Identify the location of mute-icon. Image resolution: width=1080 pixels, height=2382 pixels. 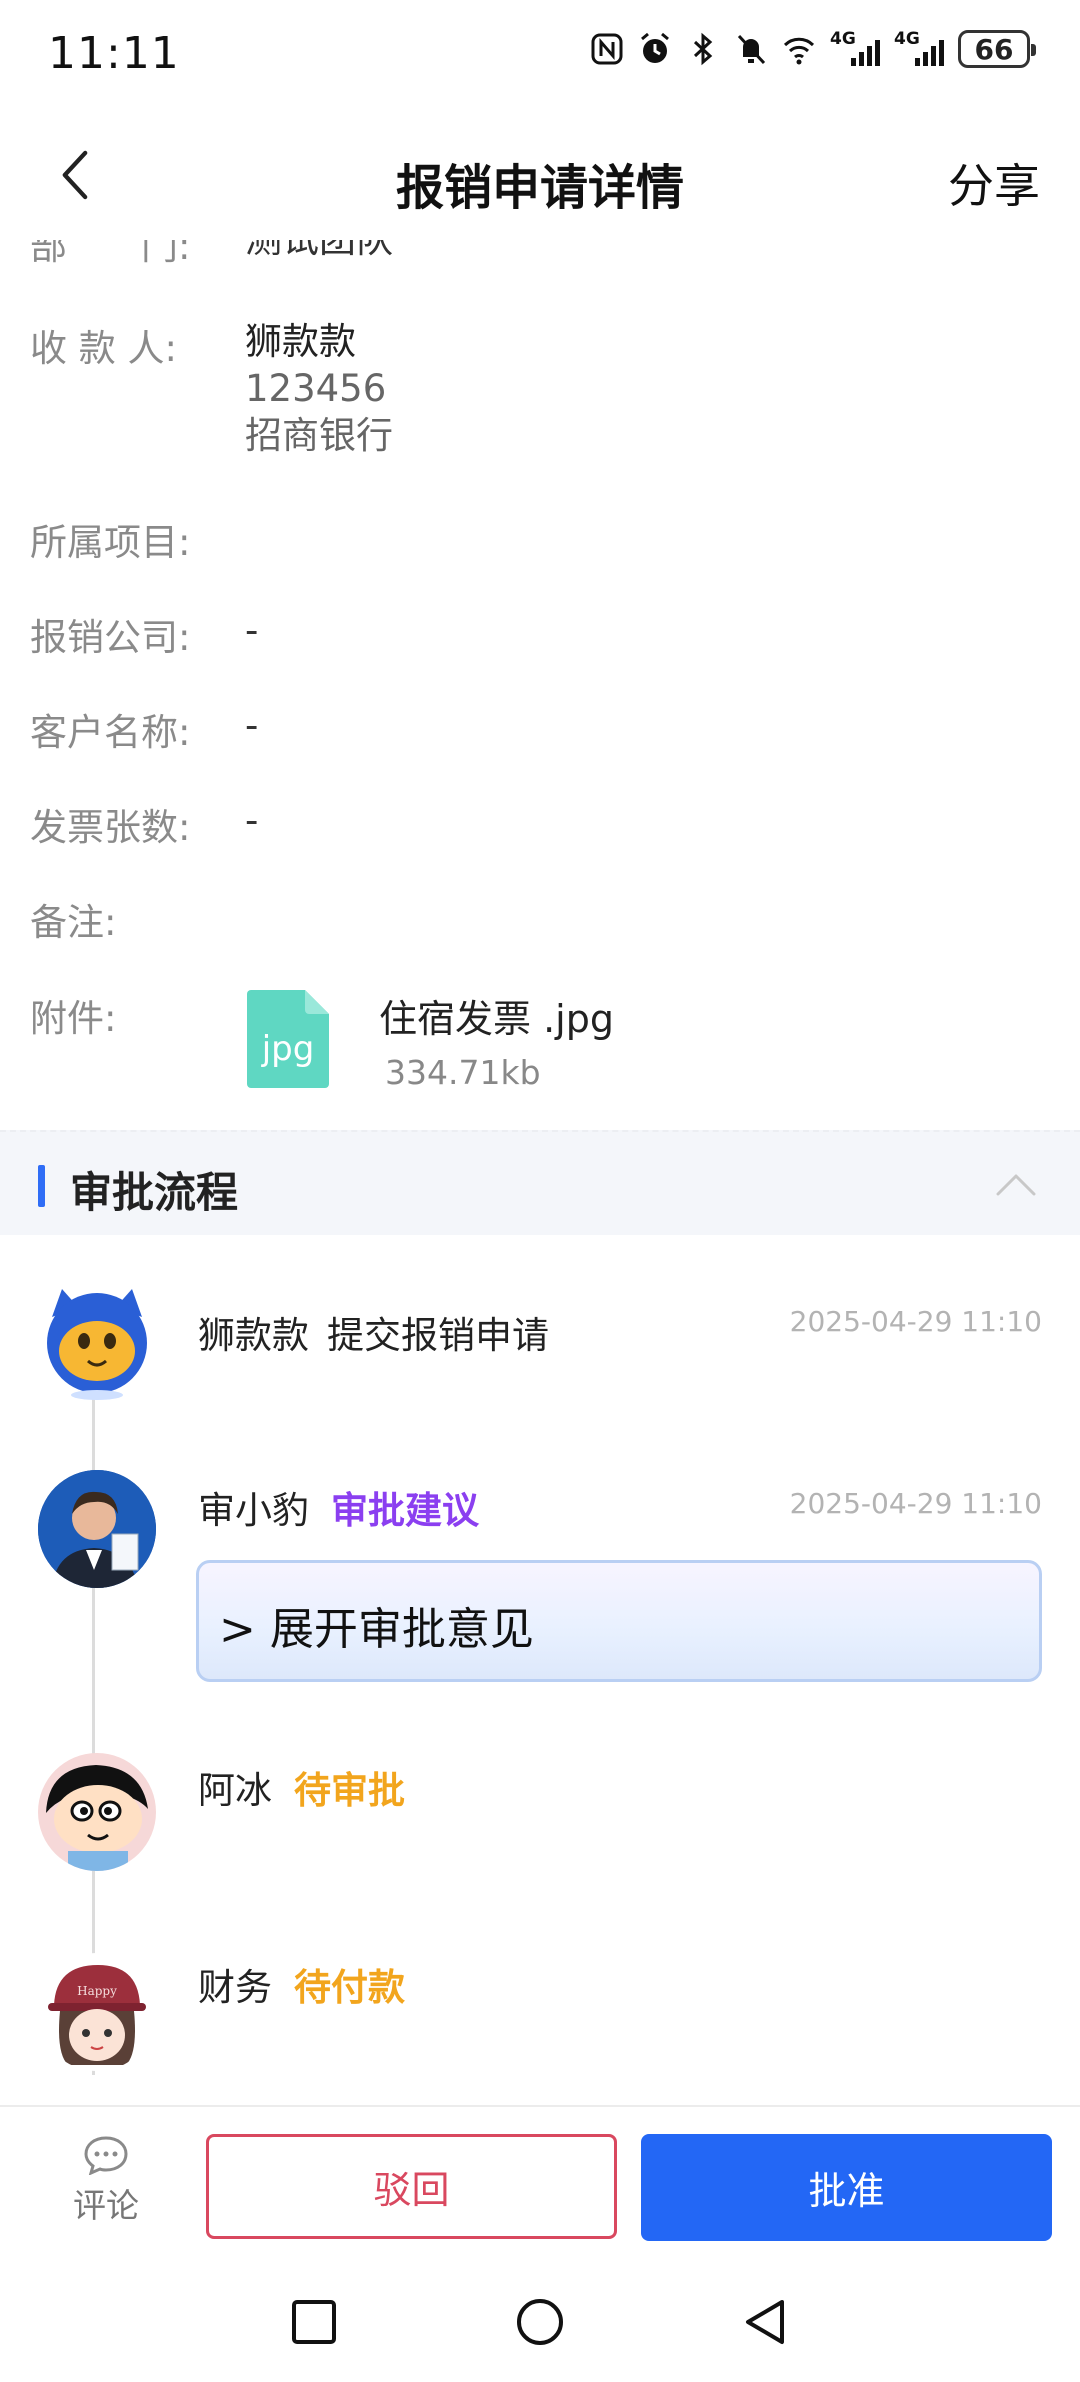
(751, 49).